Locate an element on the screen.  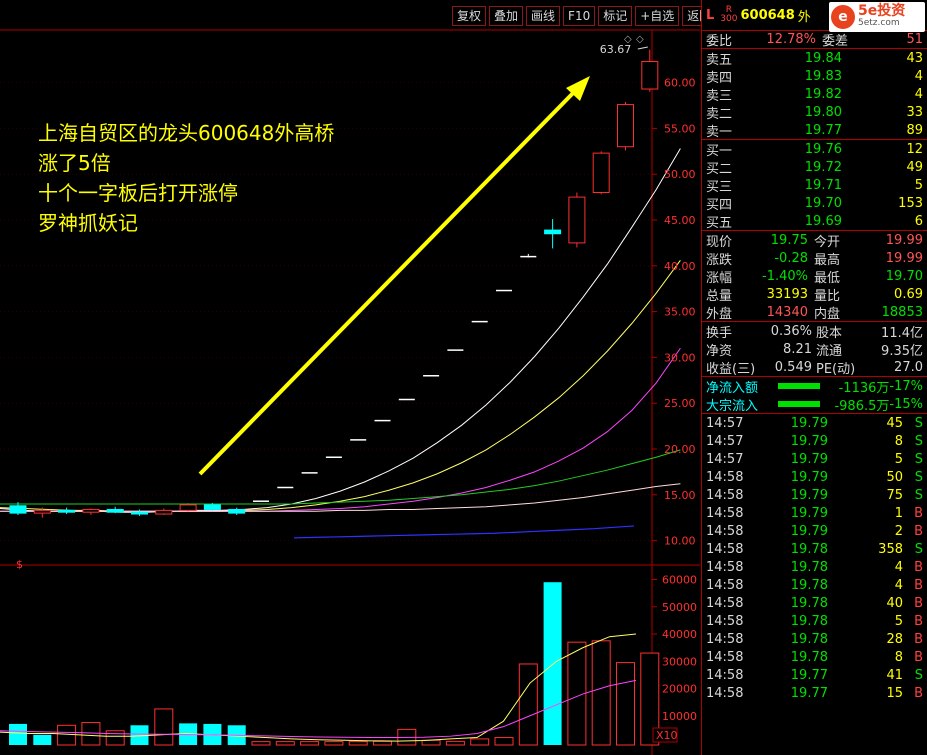
f10-button: F10 is located at coordinates (579, 16).